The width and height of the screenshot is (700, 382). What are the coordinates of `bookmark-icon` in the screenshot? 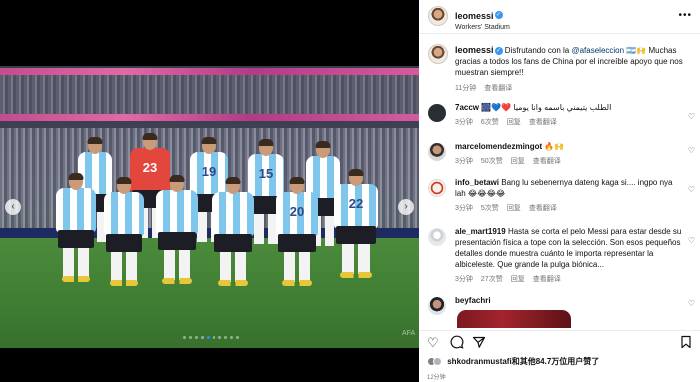 It's located at (686, 343).